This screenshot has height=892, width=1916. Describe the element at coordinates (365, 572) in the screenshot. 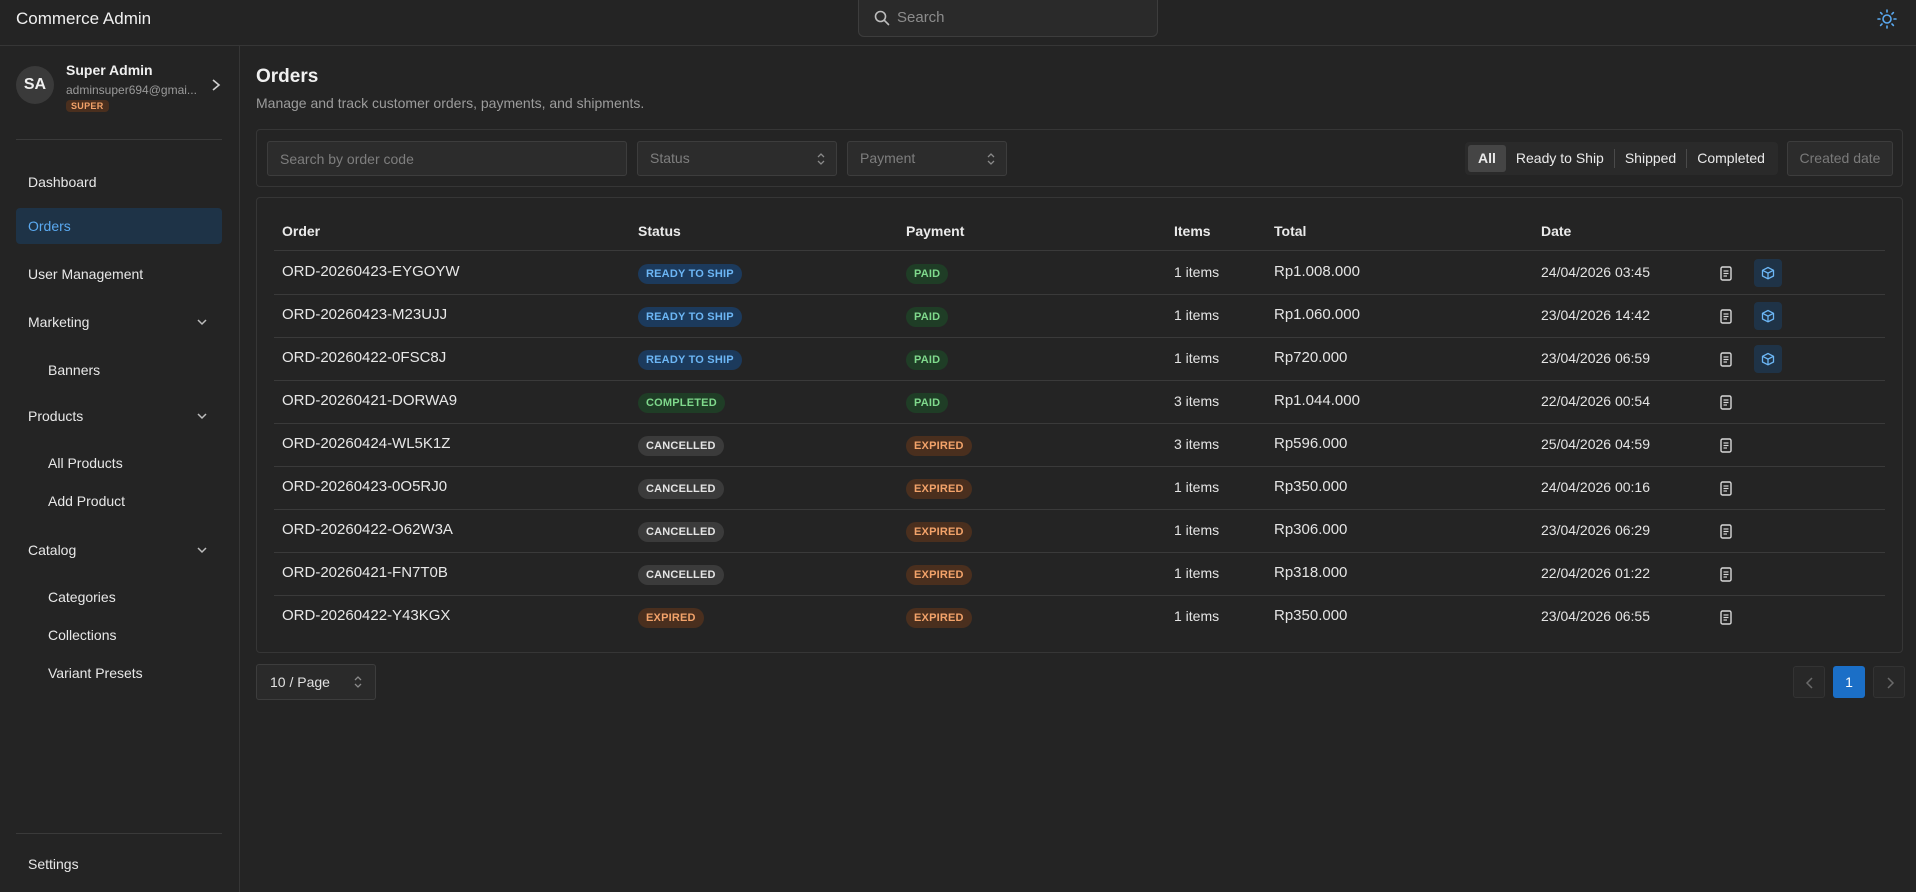

I see `order-code: ORD-20260421-FN7T0B` at that location.